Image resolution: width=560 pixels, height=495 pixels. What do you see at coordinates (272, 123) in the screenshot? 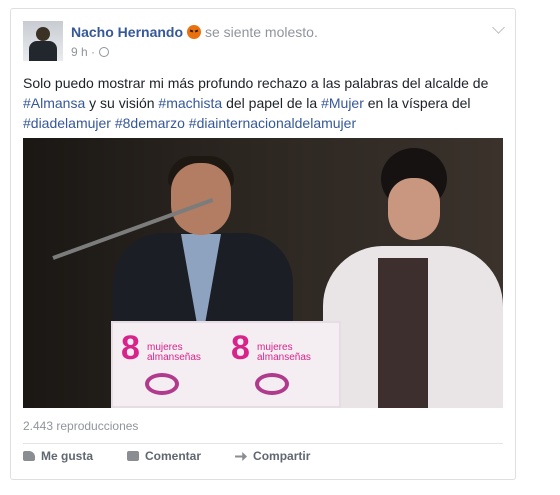
I see `hashtag-diainternacionaldelamujer: #diainternacionaldelamujer` at bounding box center [272, 123].